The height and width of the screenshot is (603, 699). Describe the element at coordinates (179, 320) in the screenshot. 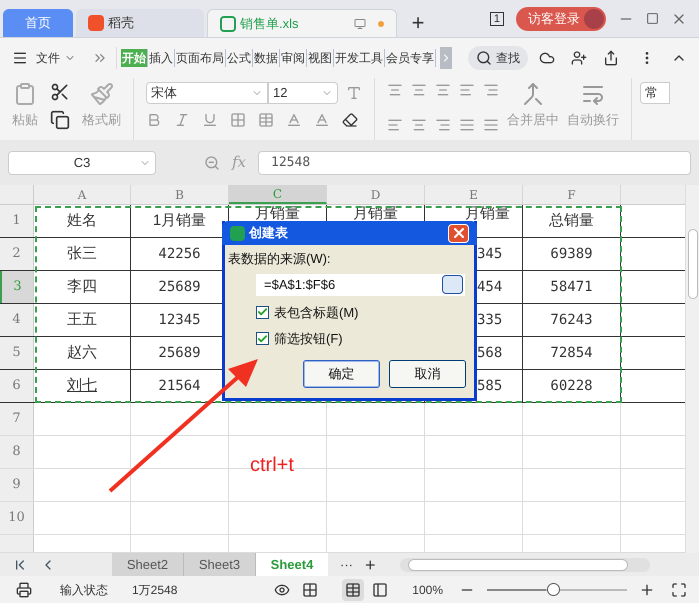

I see `table-cell-text: 12345` at that location.